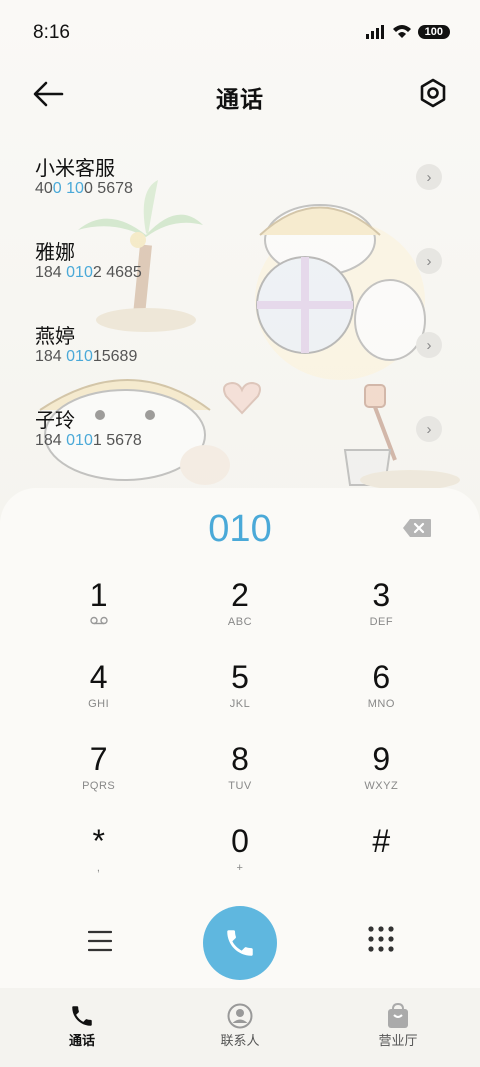 The height and width of the screenshot is (1067, 480). What do you see at coordinates (433, 31) in the screenshot?
I see `battery-indicator: 100` at bounding box center [433, 31].